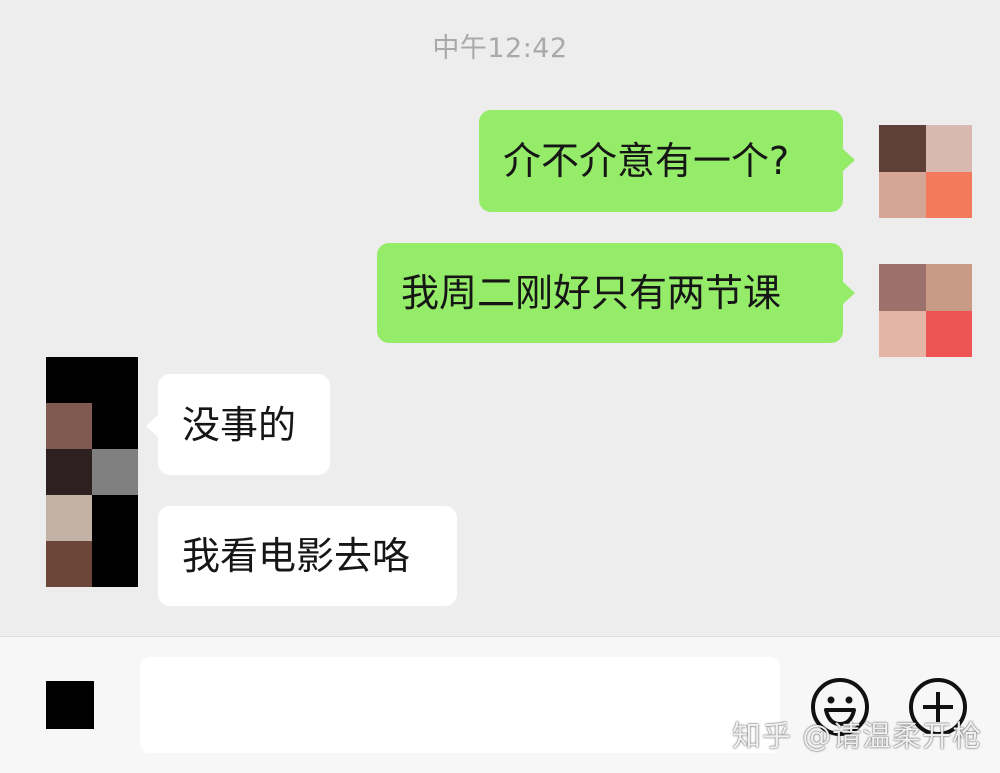 The image size is (1000, 773). I want to click on message-input, so click(460, 705).